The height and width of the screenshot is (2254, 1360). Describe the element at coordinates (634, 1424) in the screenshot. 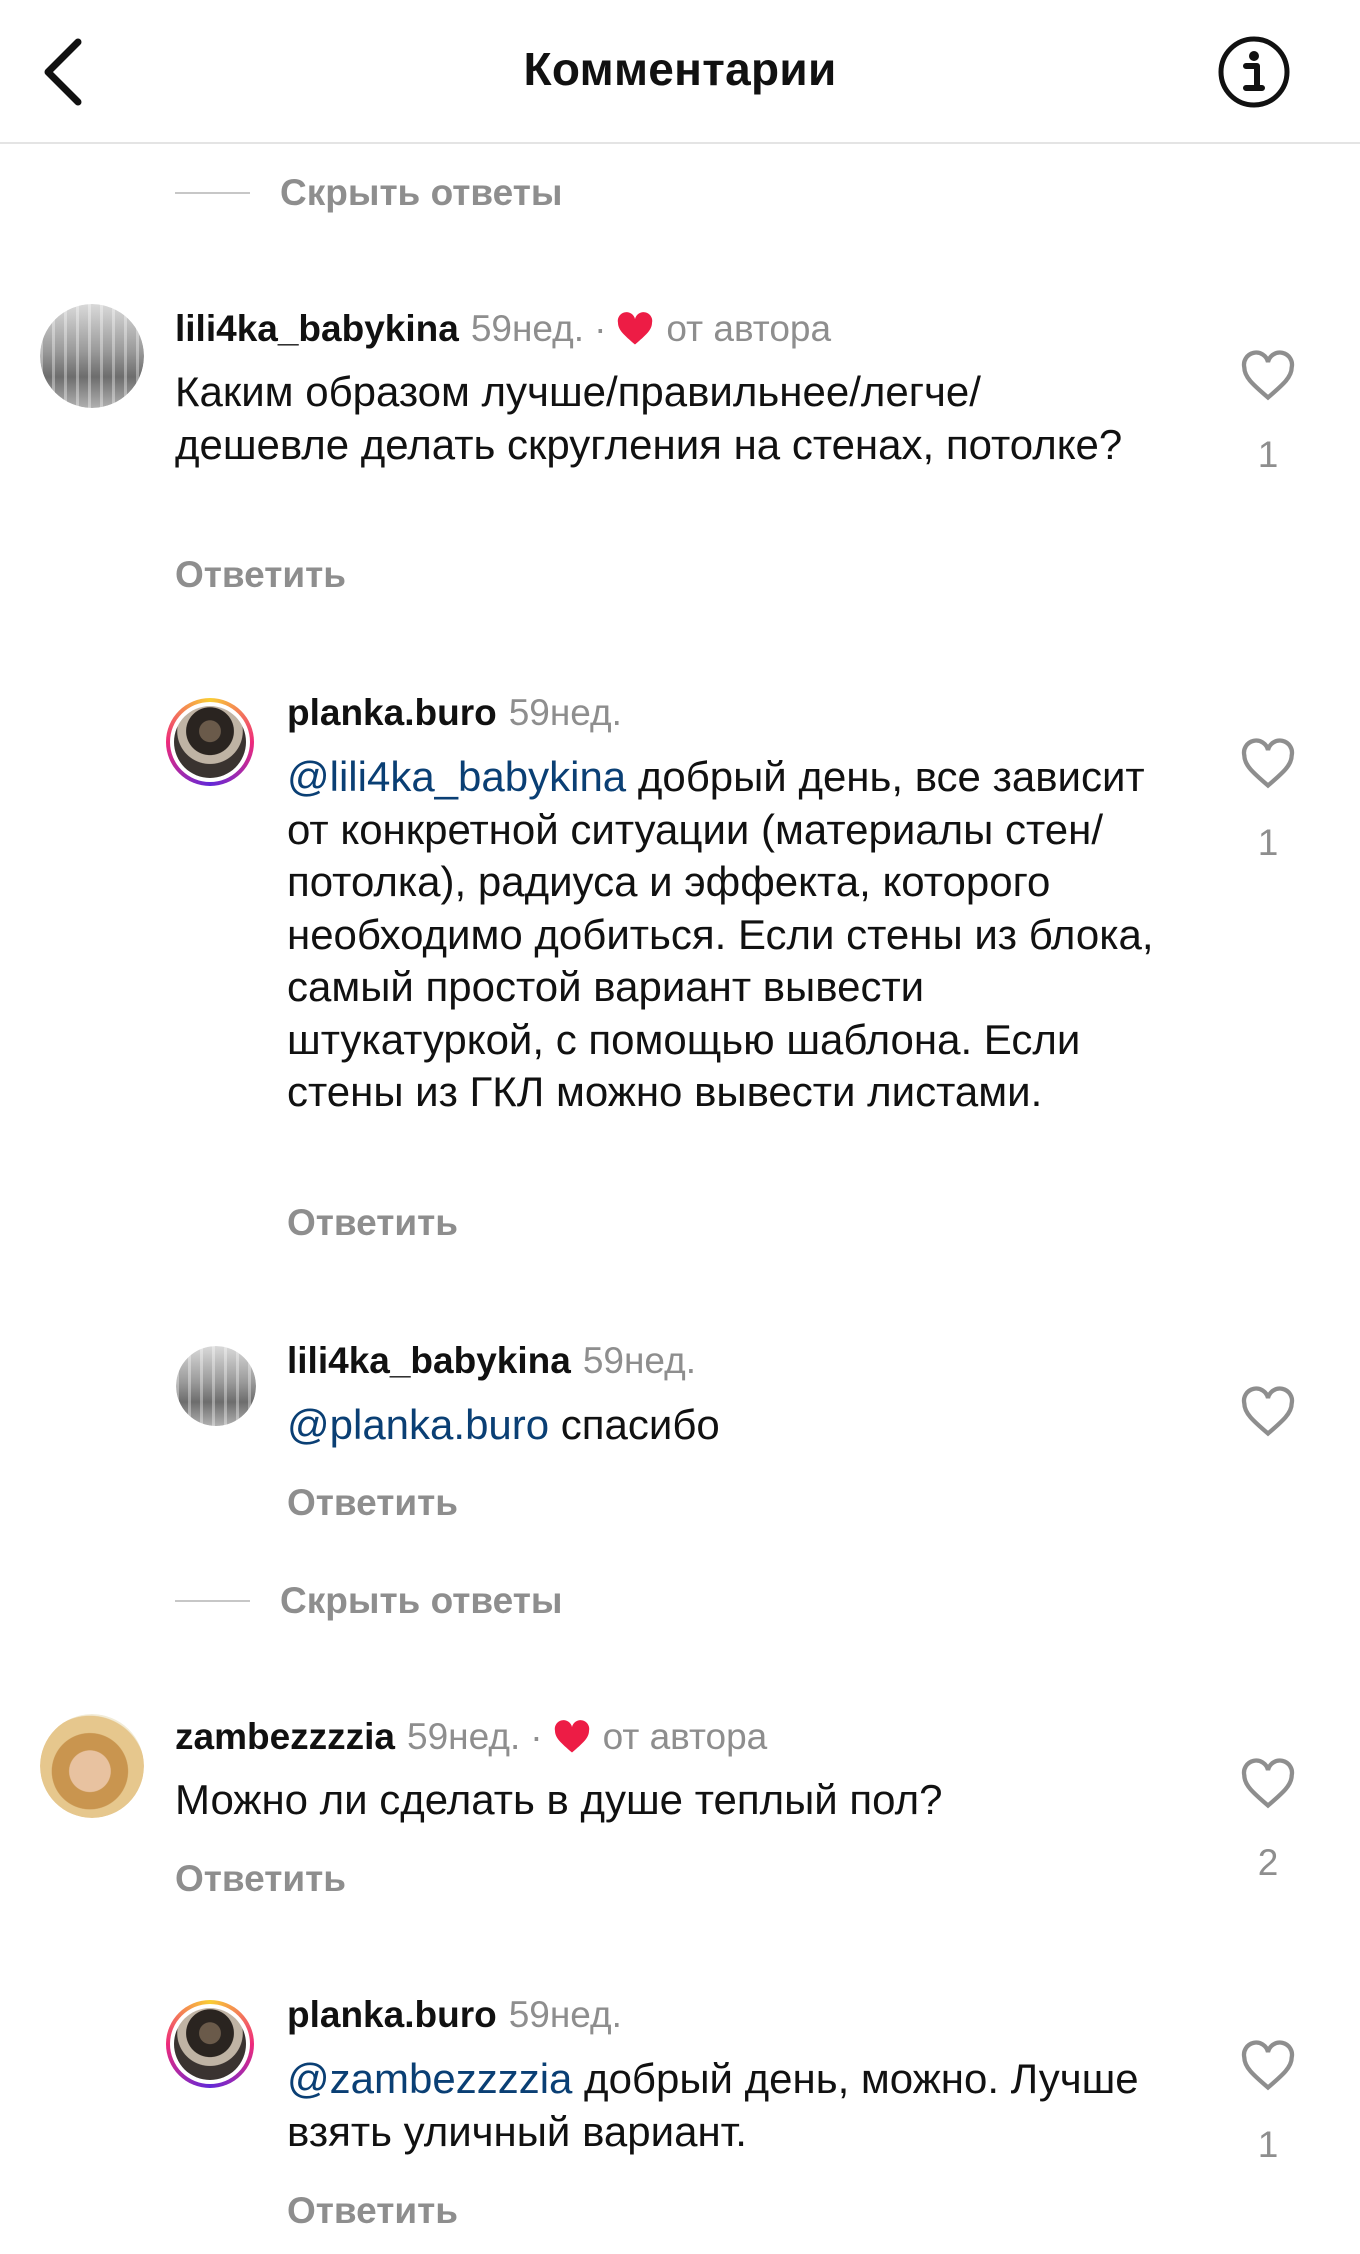

I see `comment-body: спасибо` at that location.